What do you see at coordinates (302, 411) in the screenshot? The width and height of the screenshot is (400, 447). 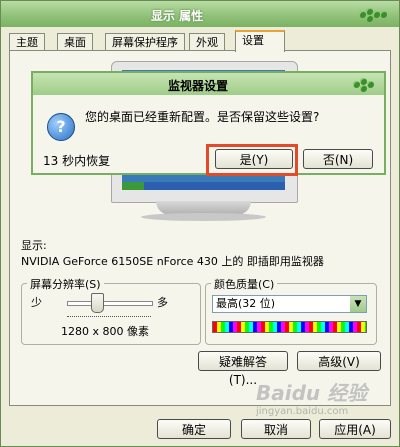 I see `watermark-url: jingyan.baidu.com` at bounding box center [302, 411].